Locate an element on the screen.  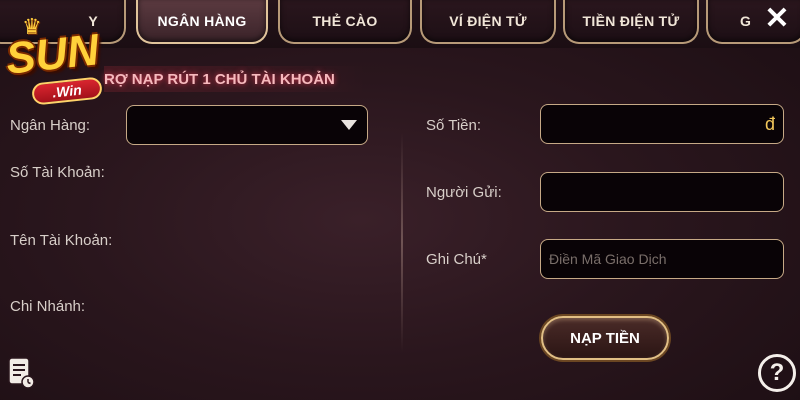
close-button: ✕ is located at coordinates (777, 18).